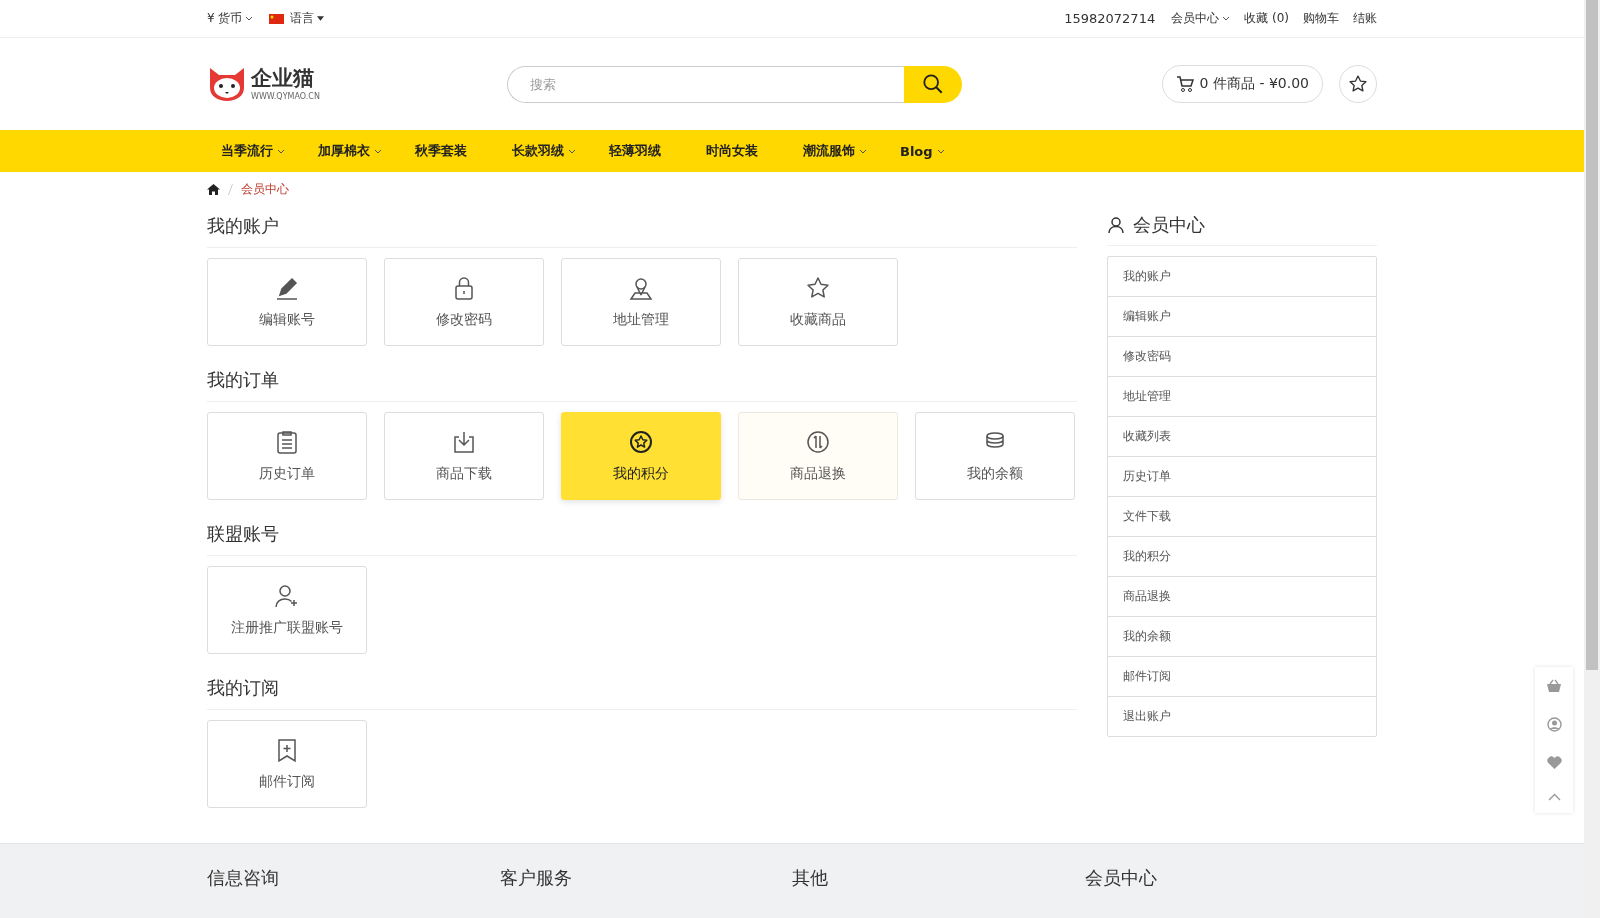  I want to click on star-circle-icon, so click(641, 442).